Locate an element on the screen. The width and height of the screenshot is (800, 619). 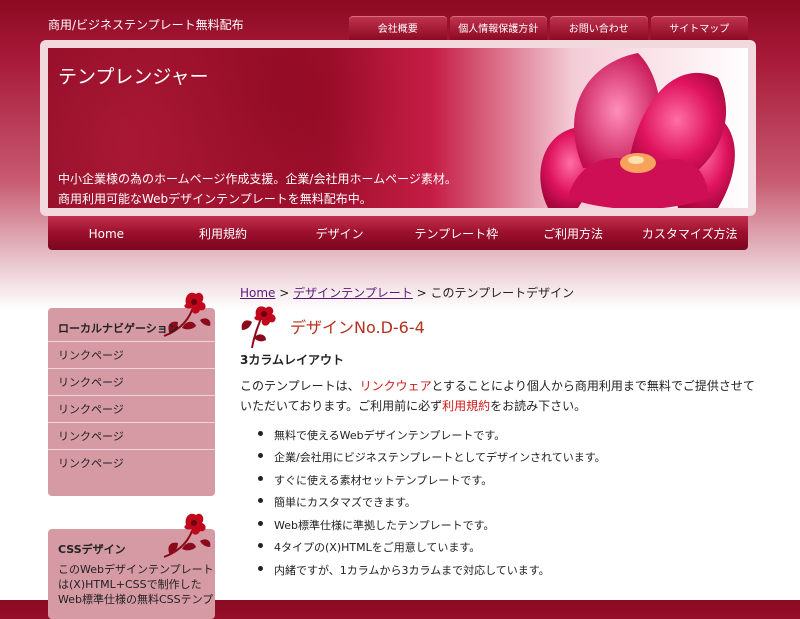
top-nav-contact: お問い合わせ is located at coordinates (599, 28).